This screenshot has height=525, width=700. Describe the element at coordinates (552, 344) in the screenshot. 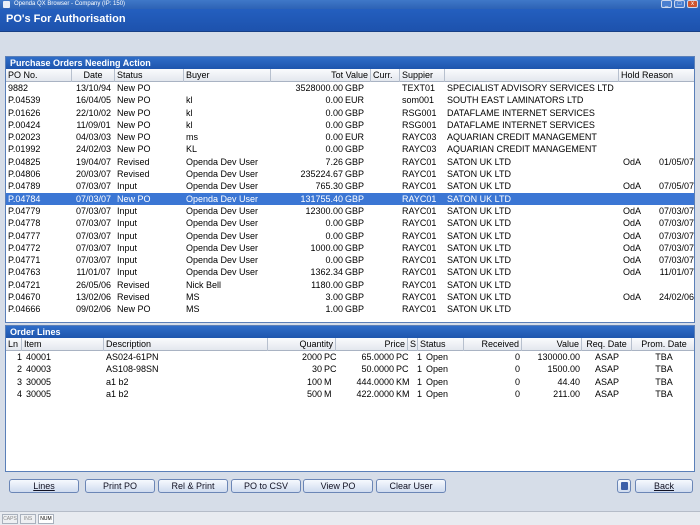

I see `col-value: Value` at that location.